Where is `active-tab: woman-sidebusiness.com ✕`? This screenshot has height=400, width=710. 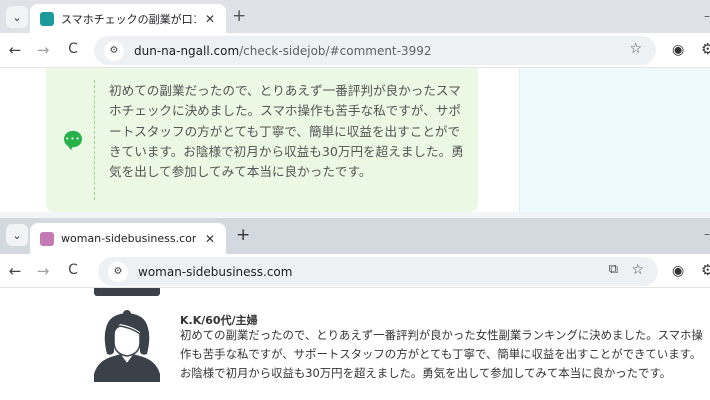
active-tab: woman-sidebusiness.com ✕ is located at coordinates (128, 238).